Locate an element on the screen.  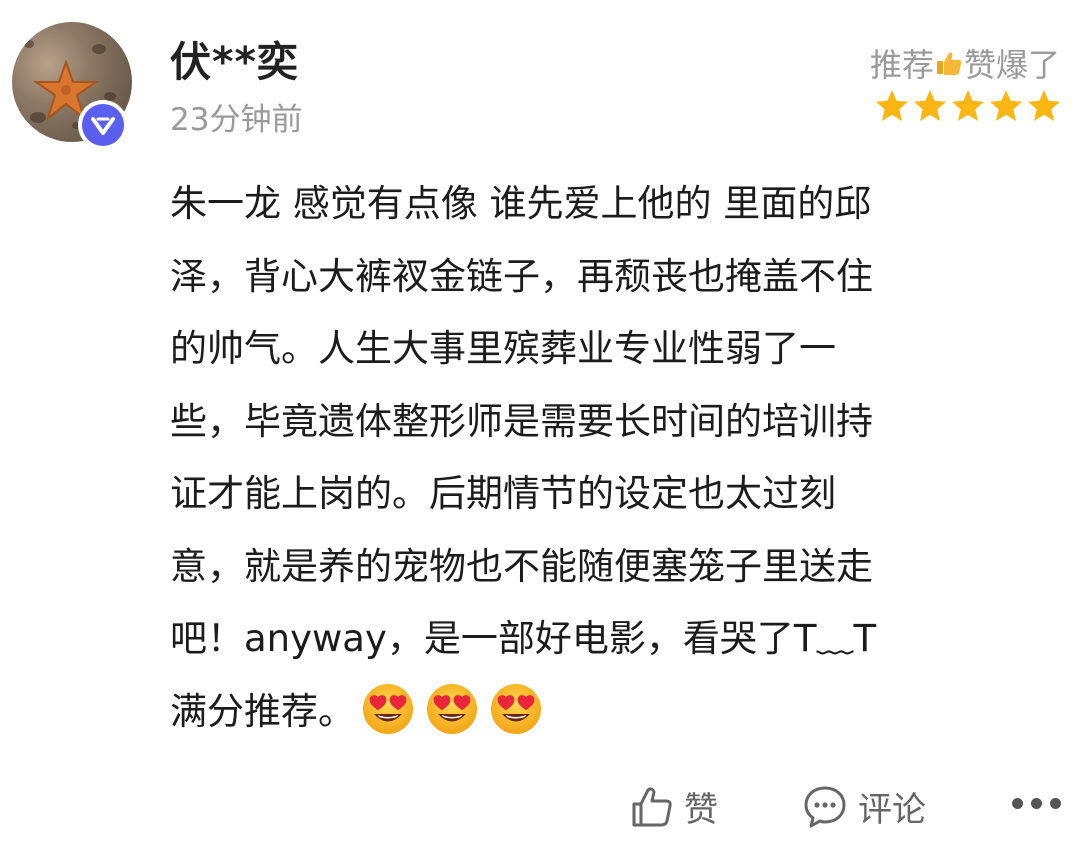
star-rating is located at coordinates (968, 106).